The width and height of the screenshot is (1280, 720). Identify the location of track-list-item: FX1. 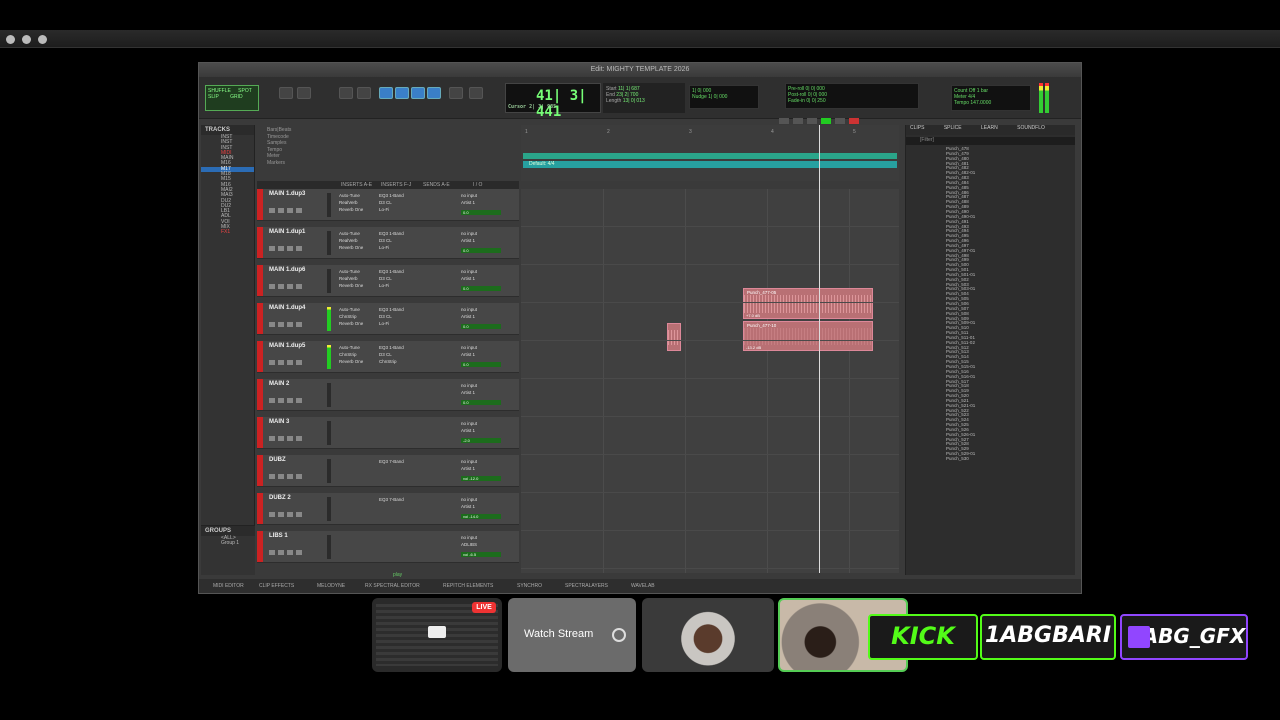
(227, 233).